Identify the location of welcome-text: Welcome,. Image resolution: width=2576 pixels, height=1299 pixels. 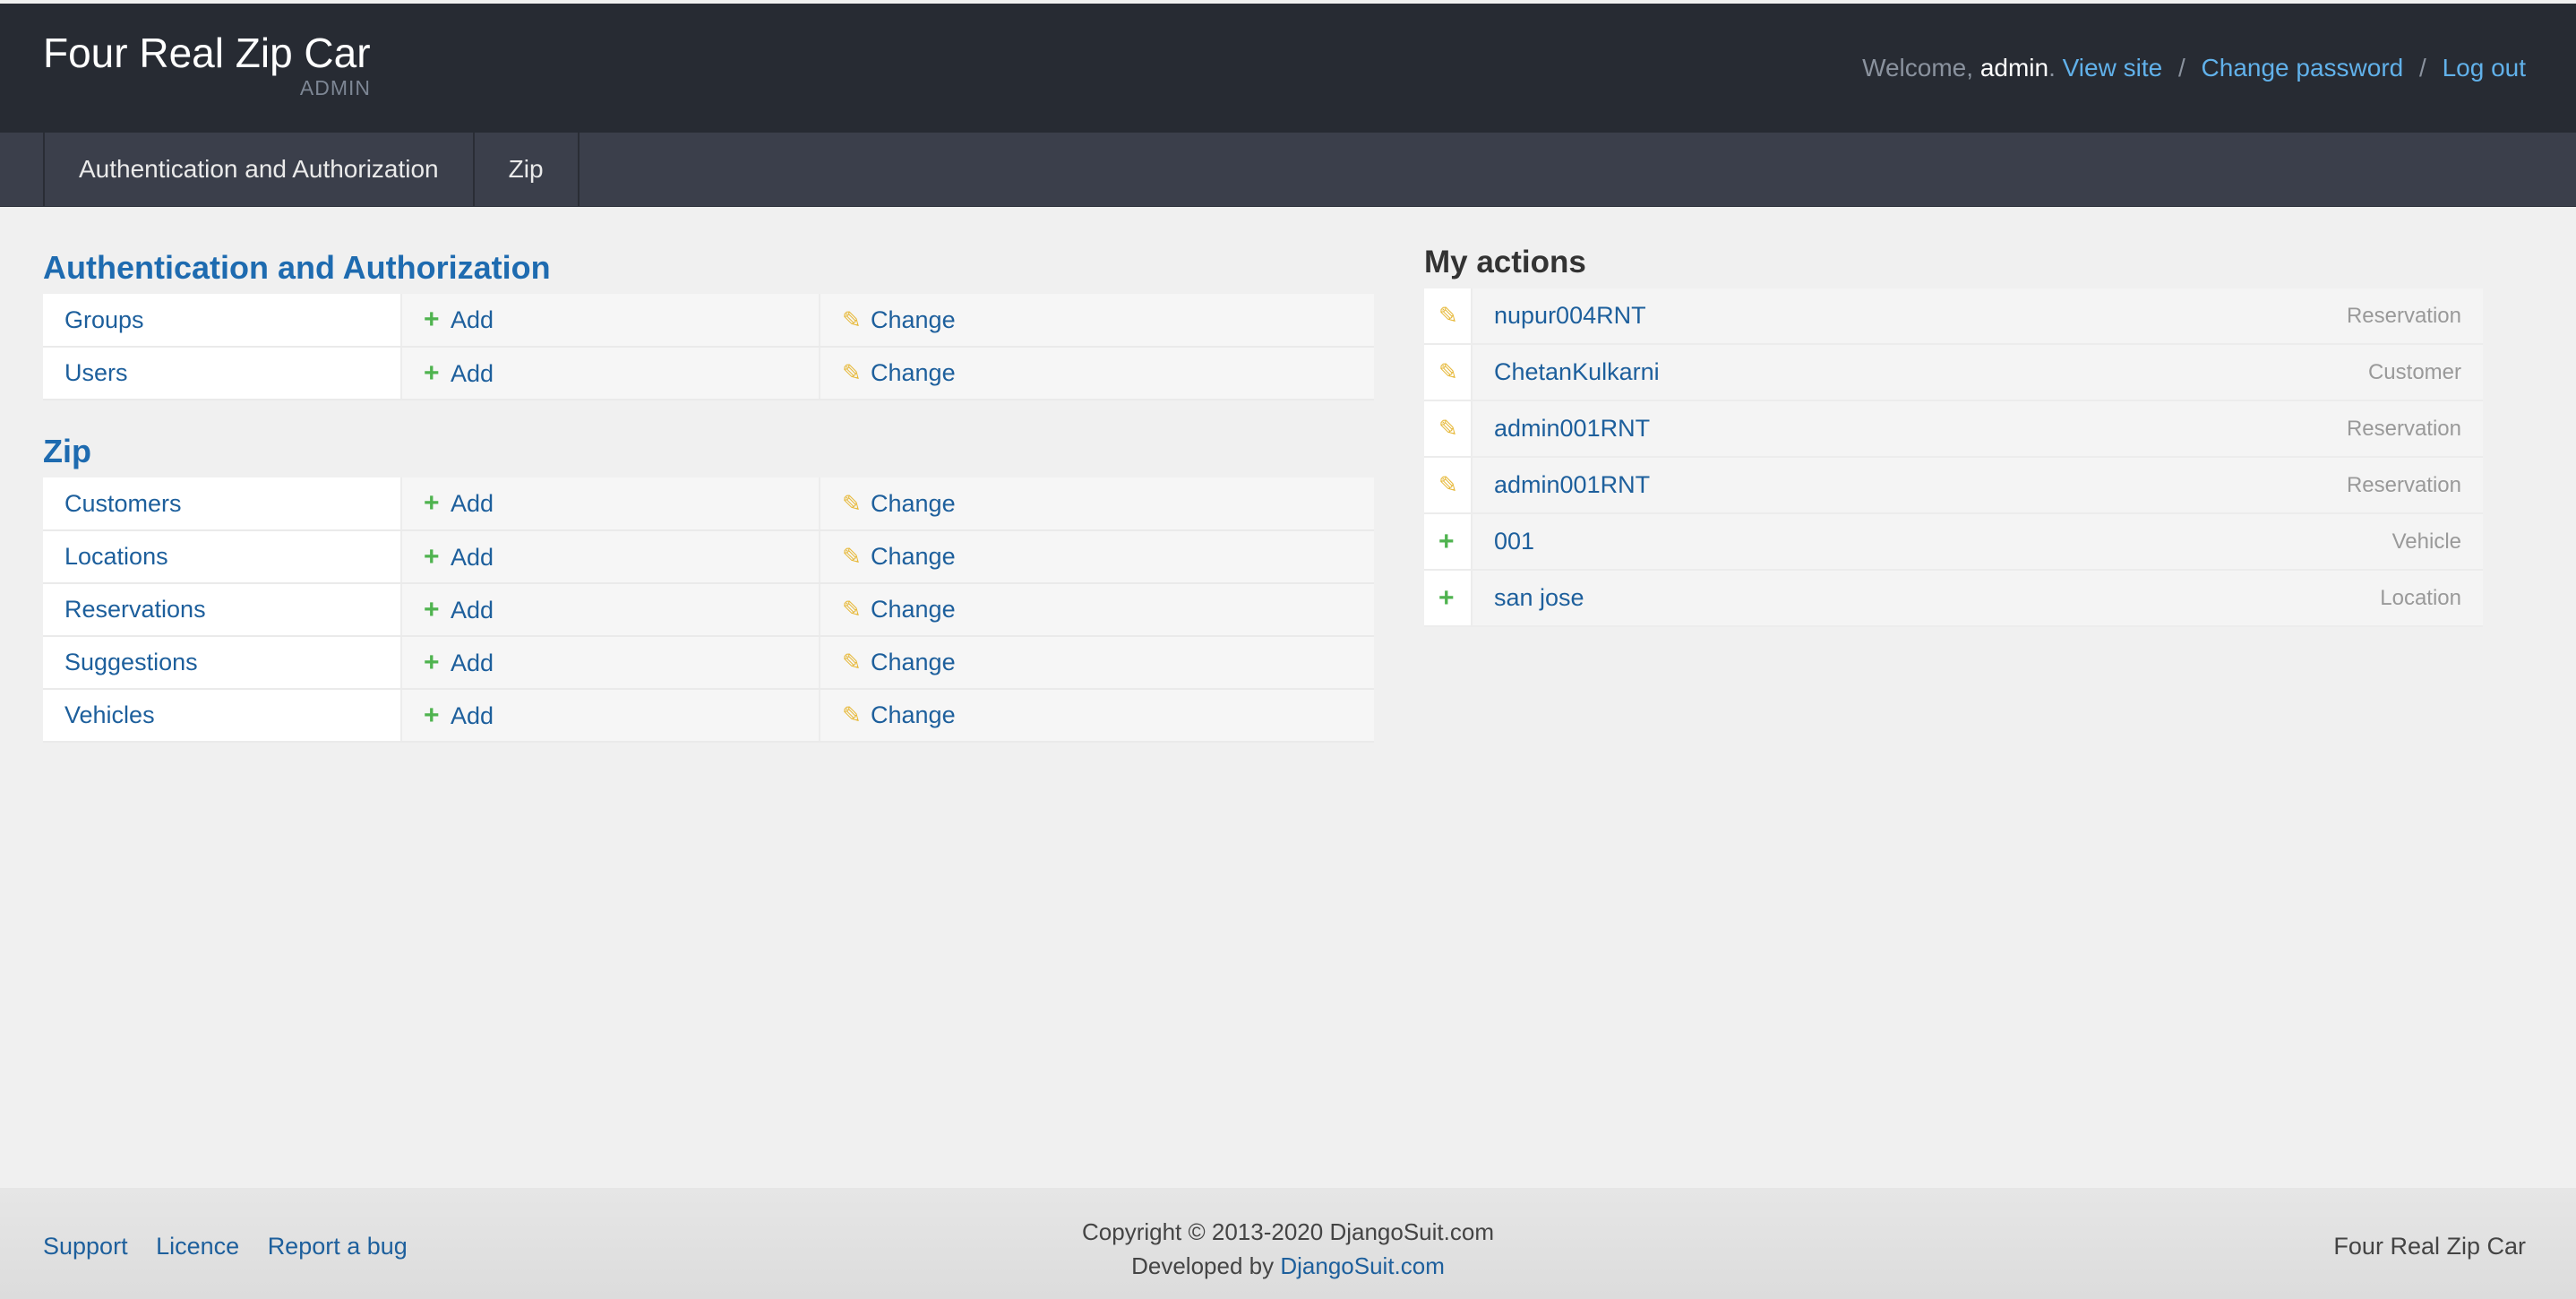
(1918, 68).